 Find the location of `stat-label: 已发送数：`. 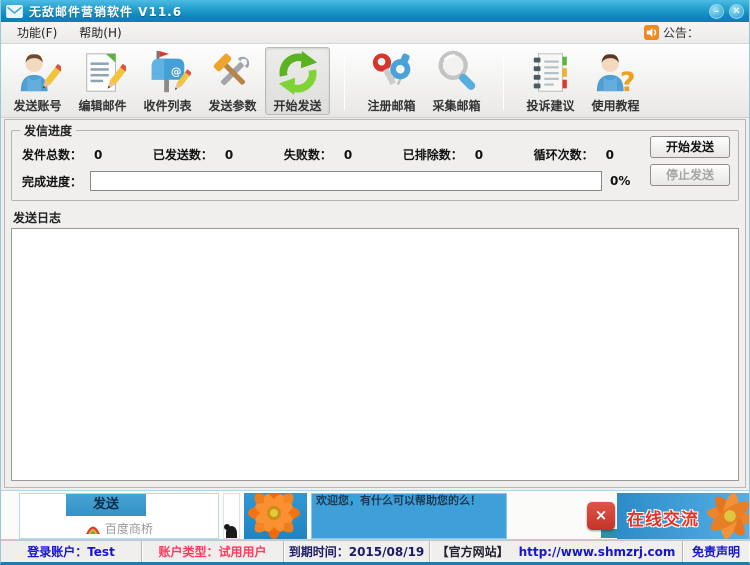

stat-label: 已发送数： is located at coordinates (182, 154).